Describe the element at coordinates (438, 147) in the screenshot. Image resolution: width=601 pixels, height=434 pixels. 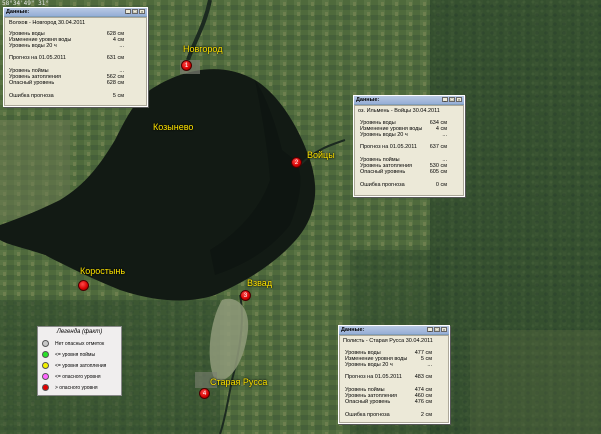
I see `row-value: 637 см` at that location.